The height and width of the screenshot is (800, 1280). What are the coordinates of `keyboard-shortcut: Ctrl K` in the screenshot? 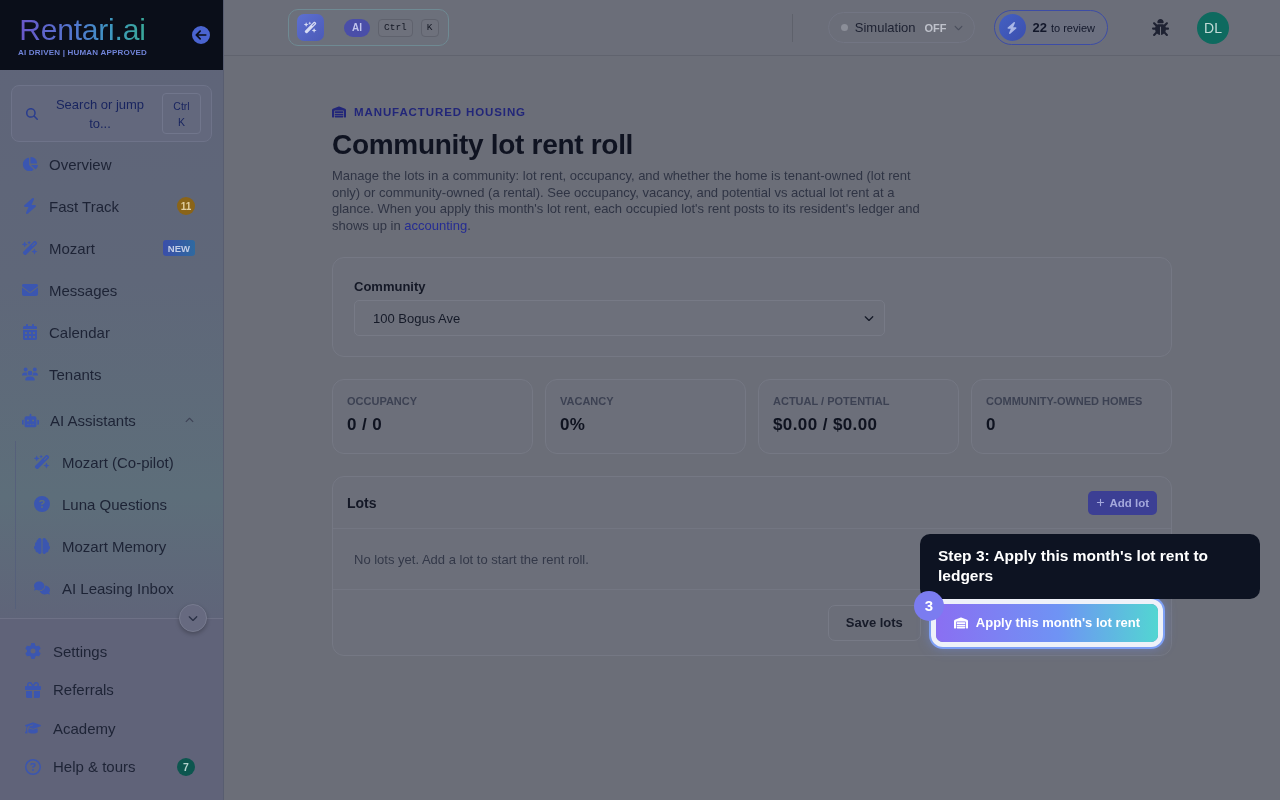 It's located at (181, 113).